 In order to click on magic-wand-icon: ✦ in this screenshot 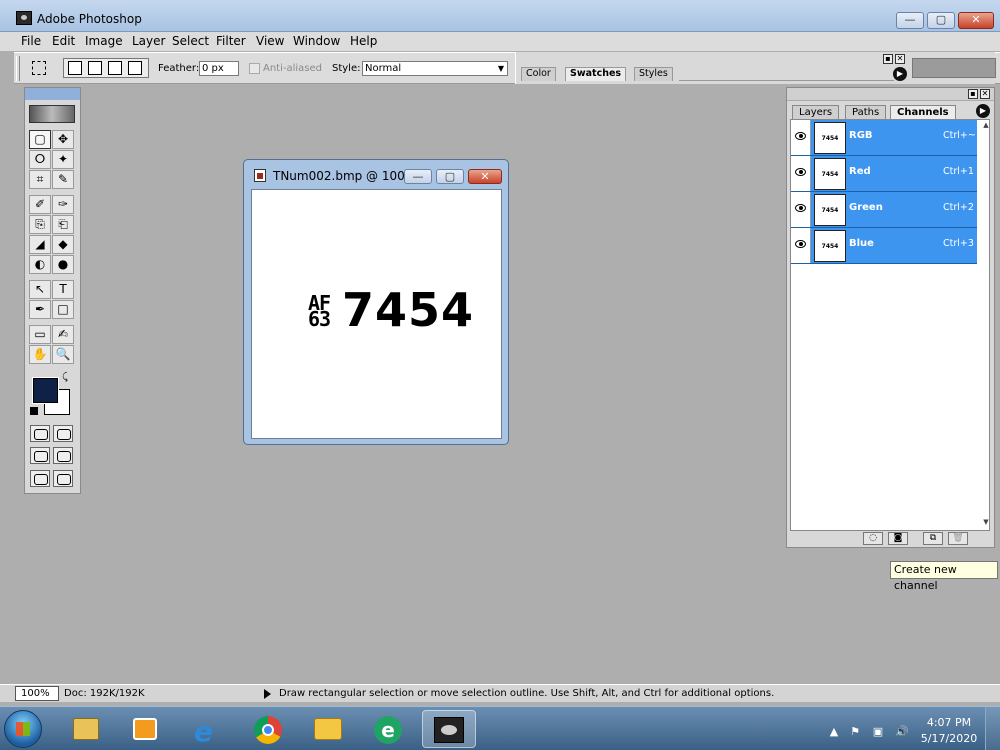, I will do `click(63, 159)`.